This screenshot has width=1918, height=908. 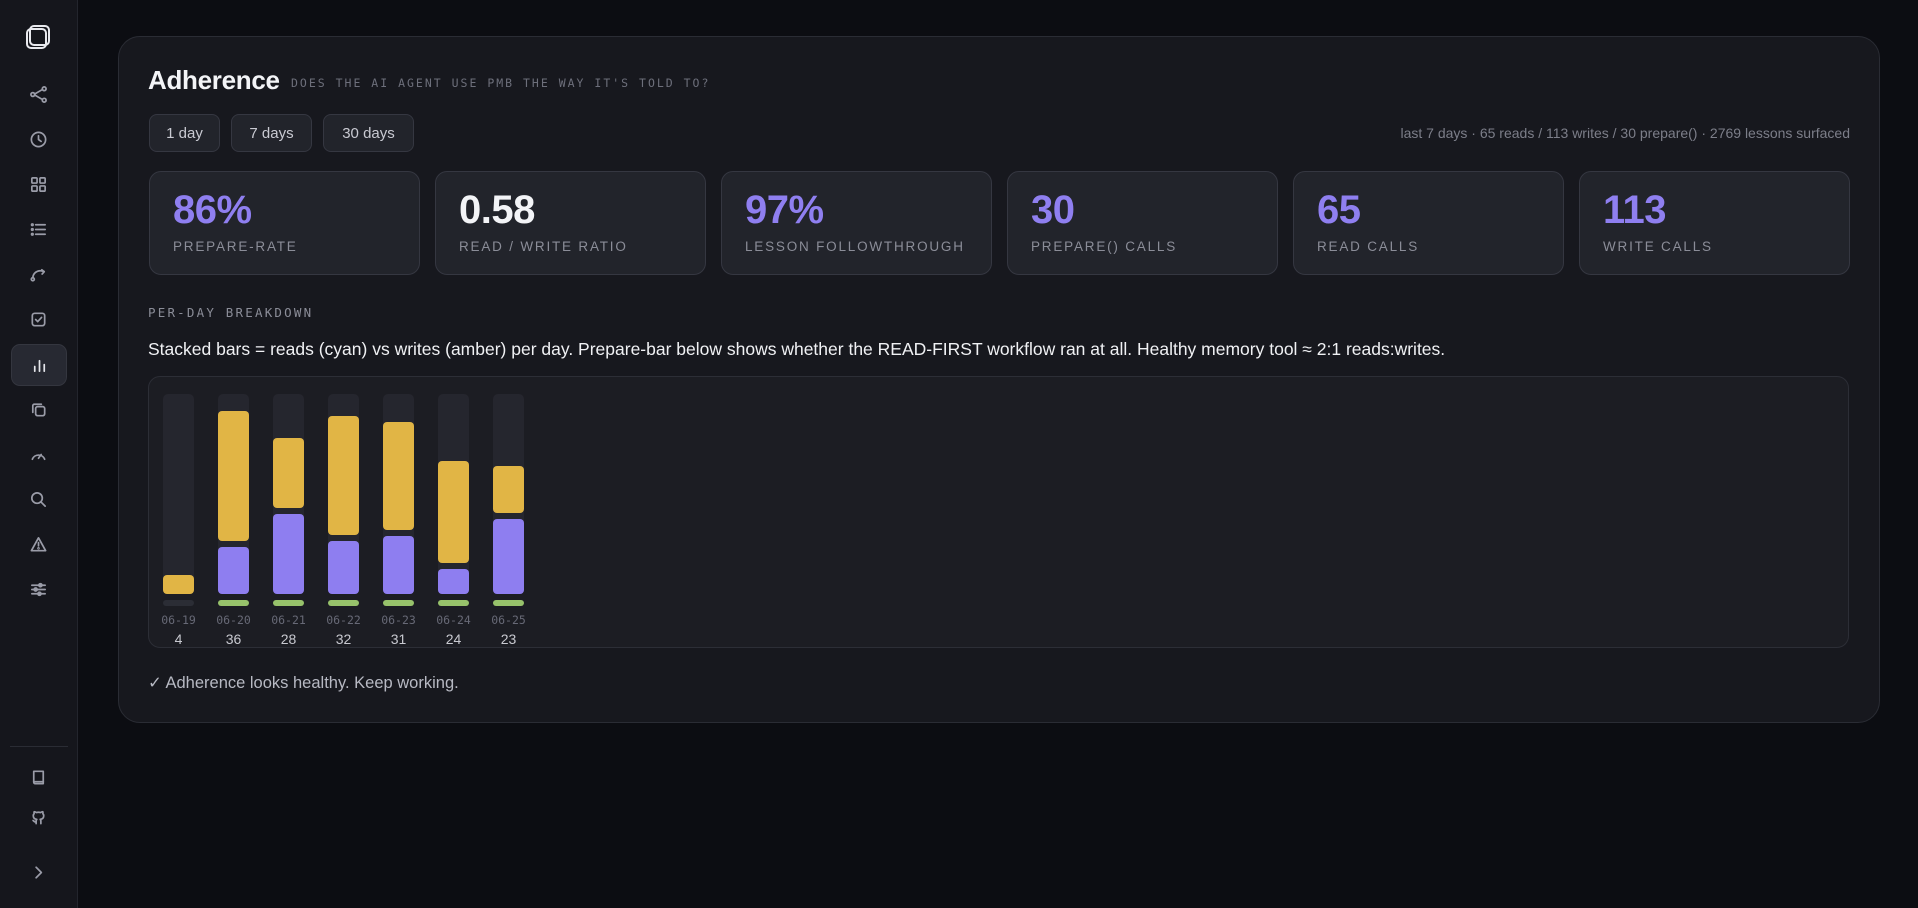 I want to click on range-1-day-button: 1 day, so click(x=184, y=133).